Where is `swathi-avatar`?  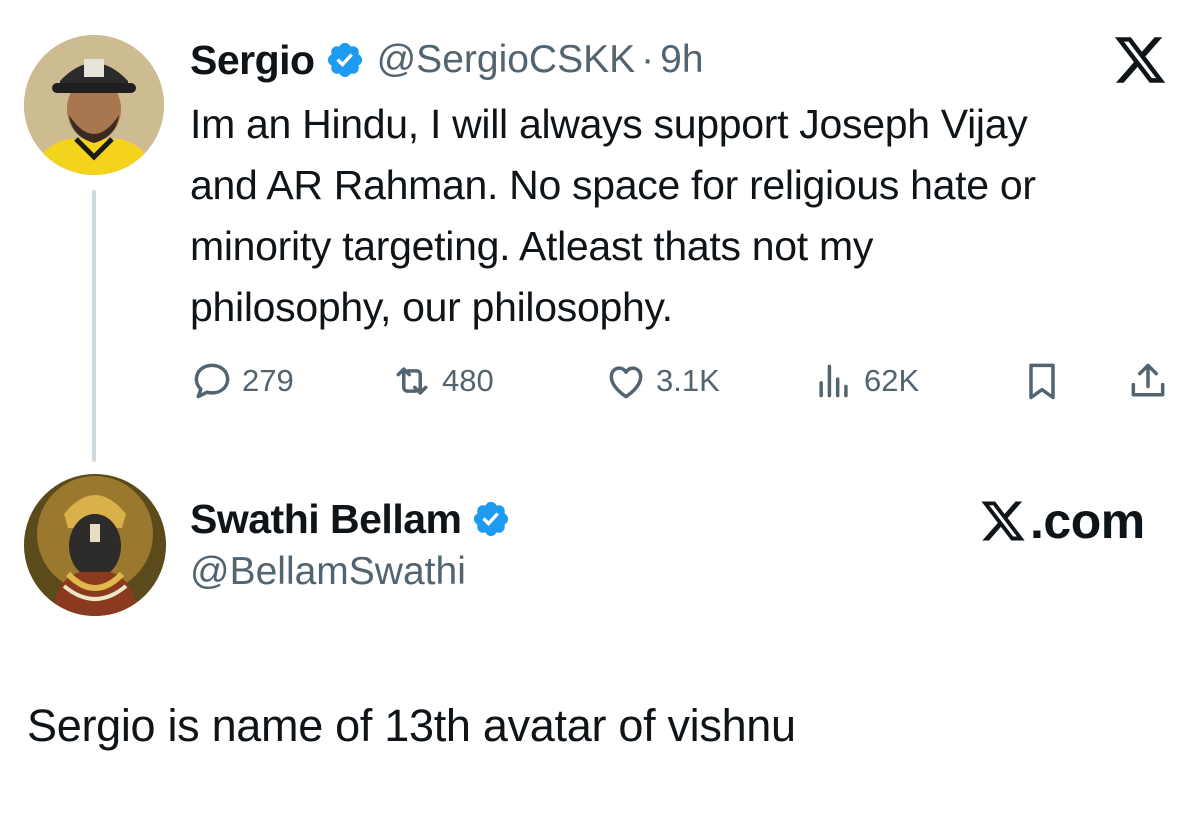
swathi-avatar is located at coordinates (95, 545).